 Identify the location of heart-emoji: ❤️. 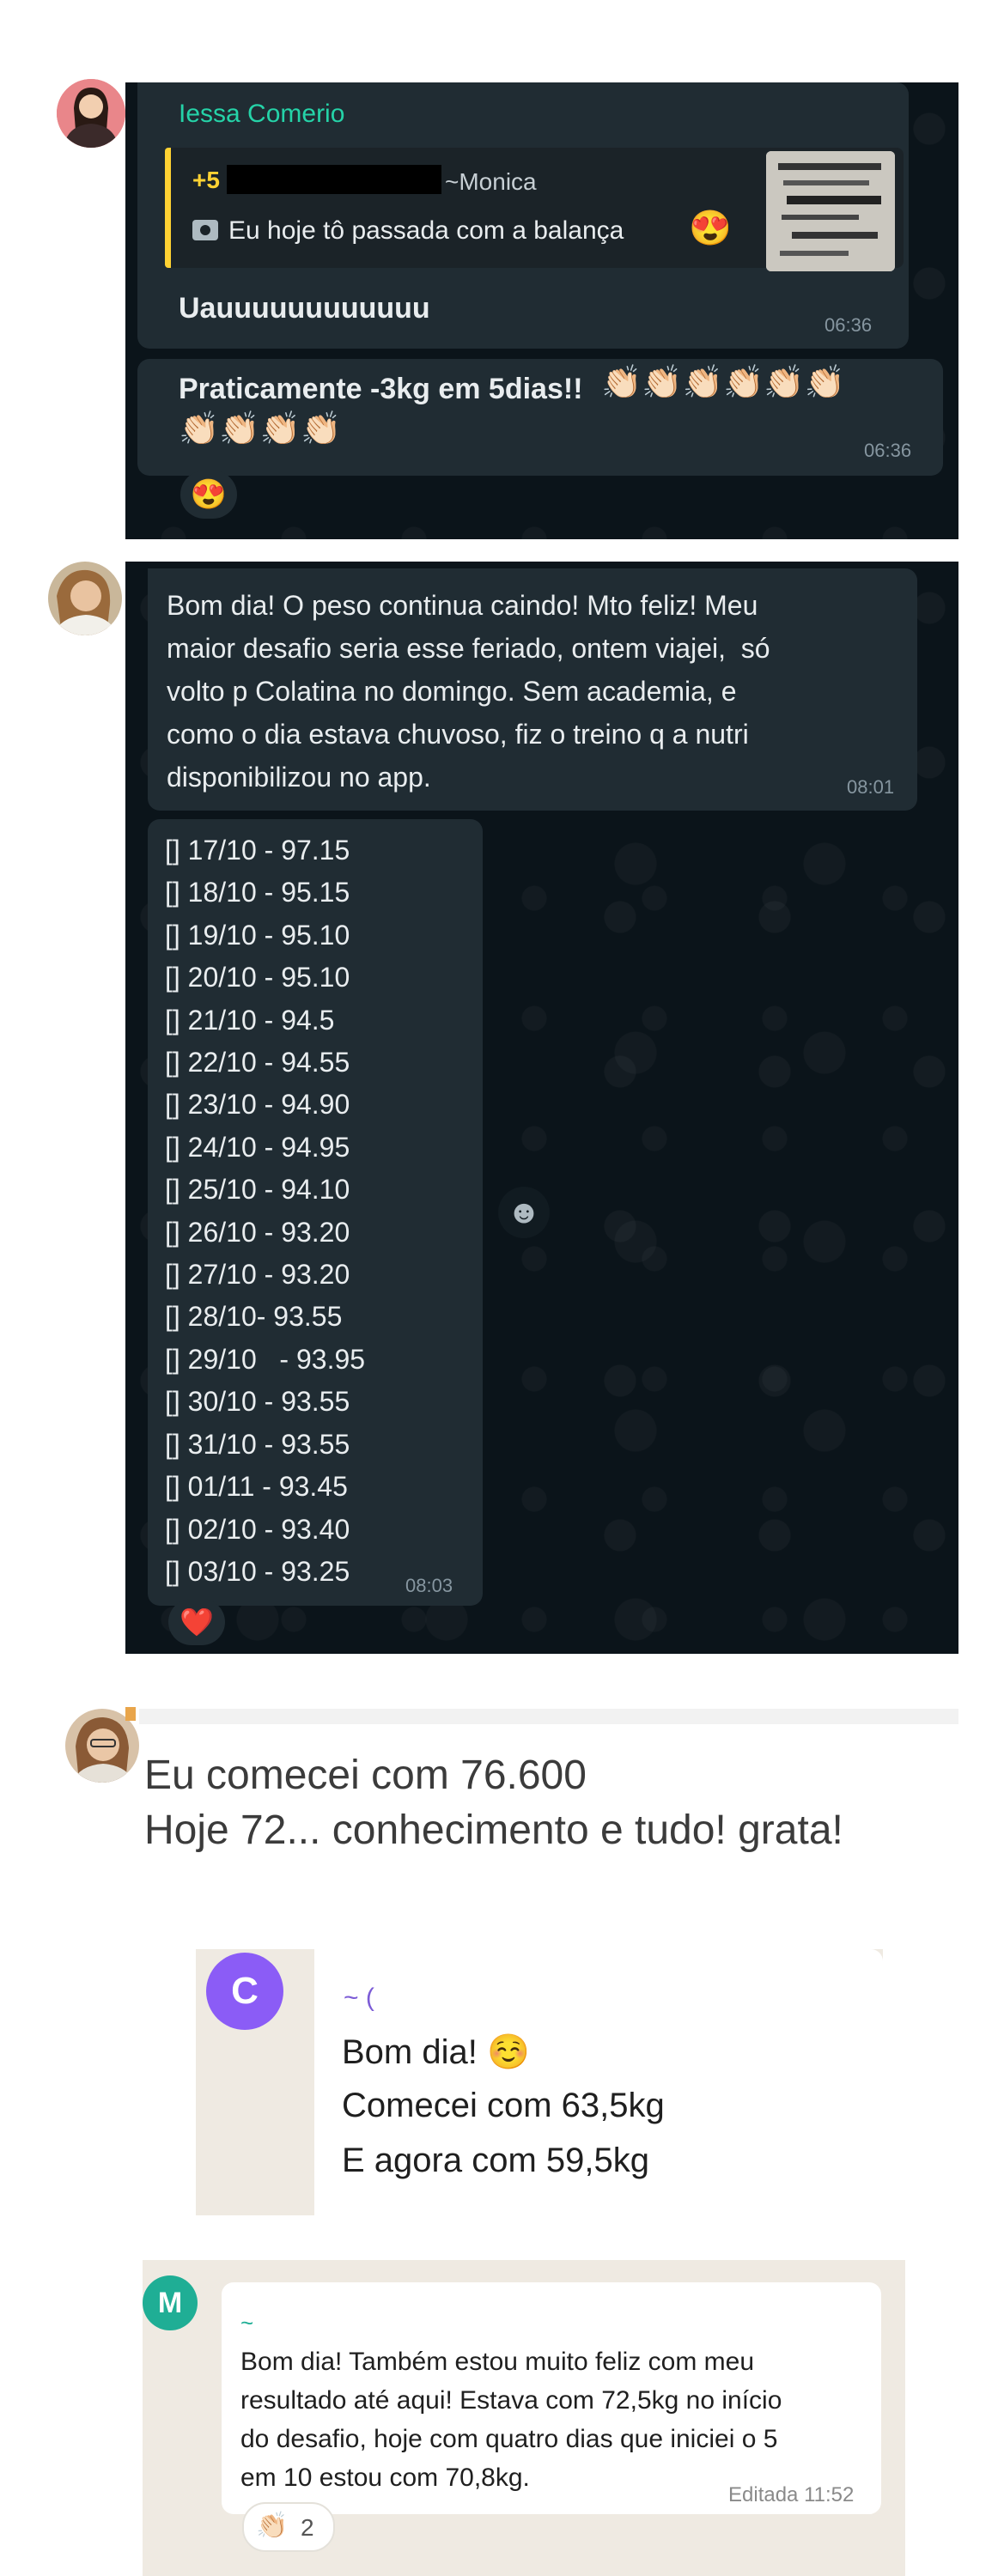
(197, 1622).